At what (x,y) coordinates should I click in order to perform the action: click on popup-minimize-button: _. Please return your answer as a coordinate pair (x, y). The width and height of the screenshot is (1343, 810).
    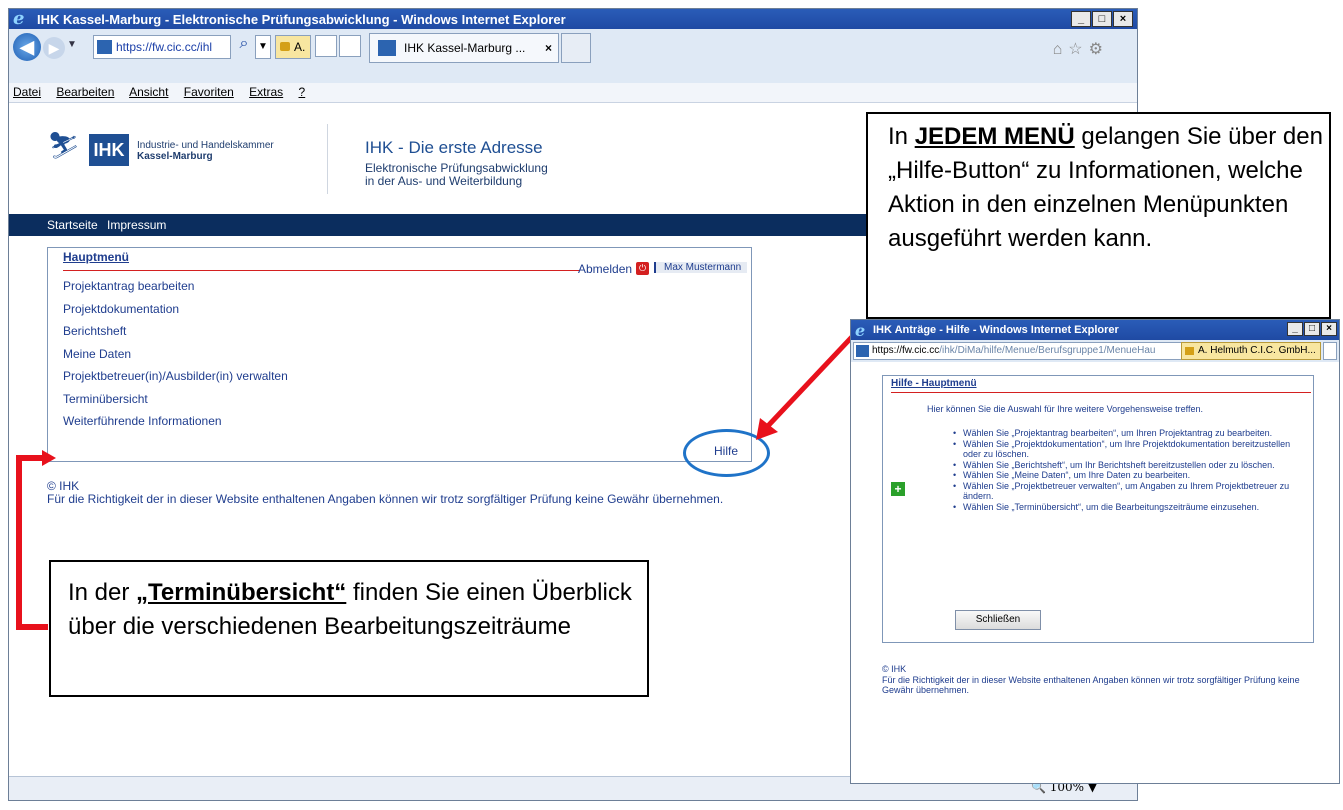
    Looking at the image, I should click on (1295, 329).